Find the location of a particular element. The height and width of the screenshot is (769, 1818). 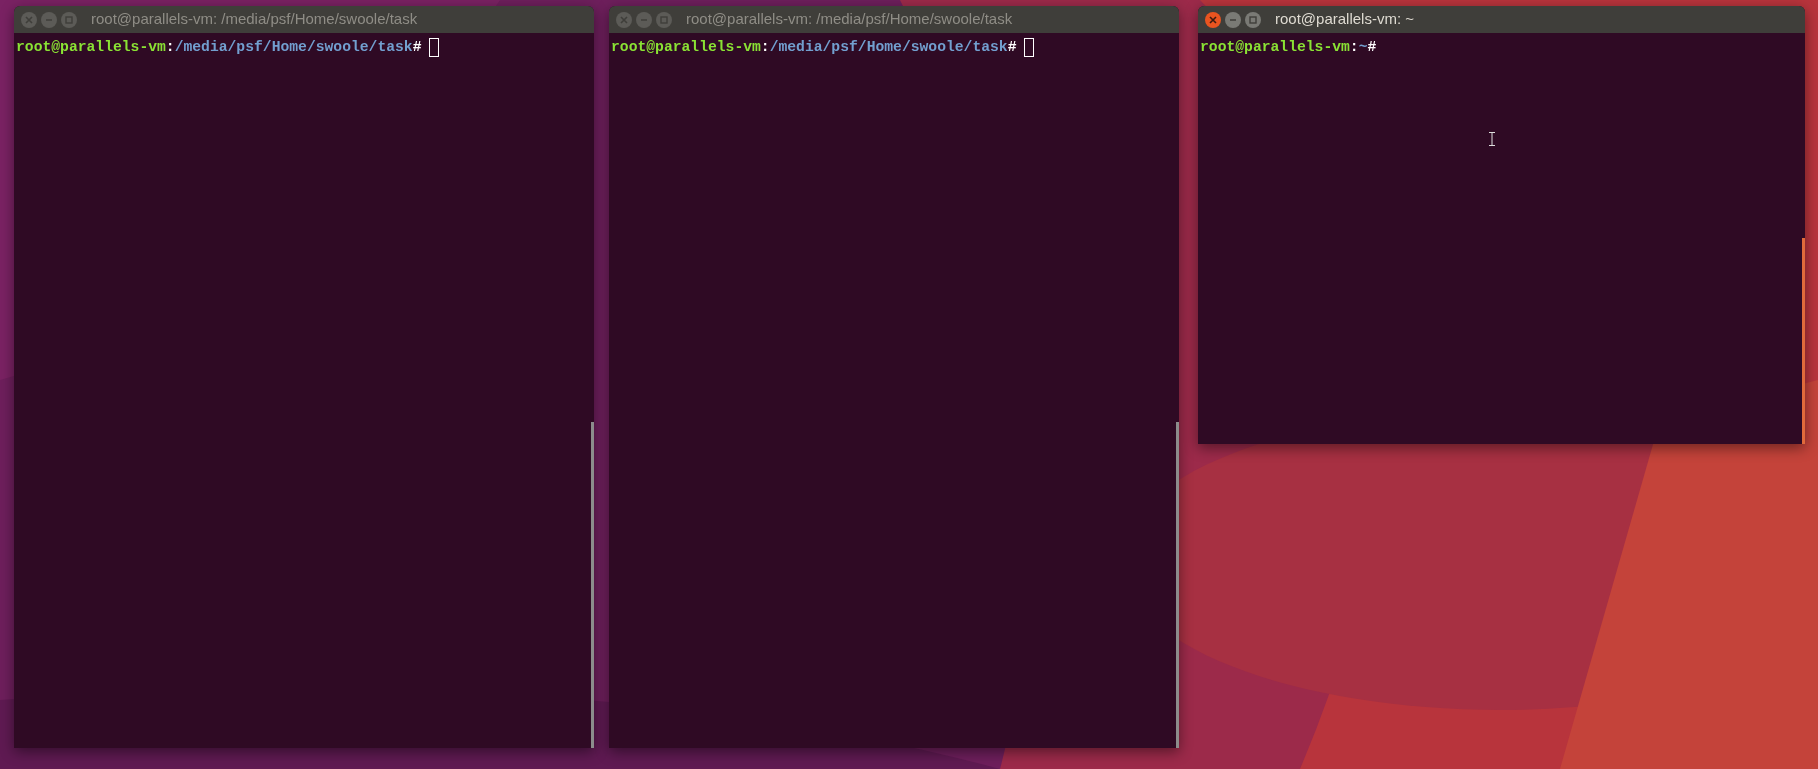

prompt-text: root@parallels-vm:~# is located at coordinates (1288, 47).